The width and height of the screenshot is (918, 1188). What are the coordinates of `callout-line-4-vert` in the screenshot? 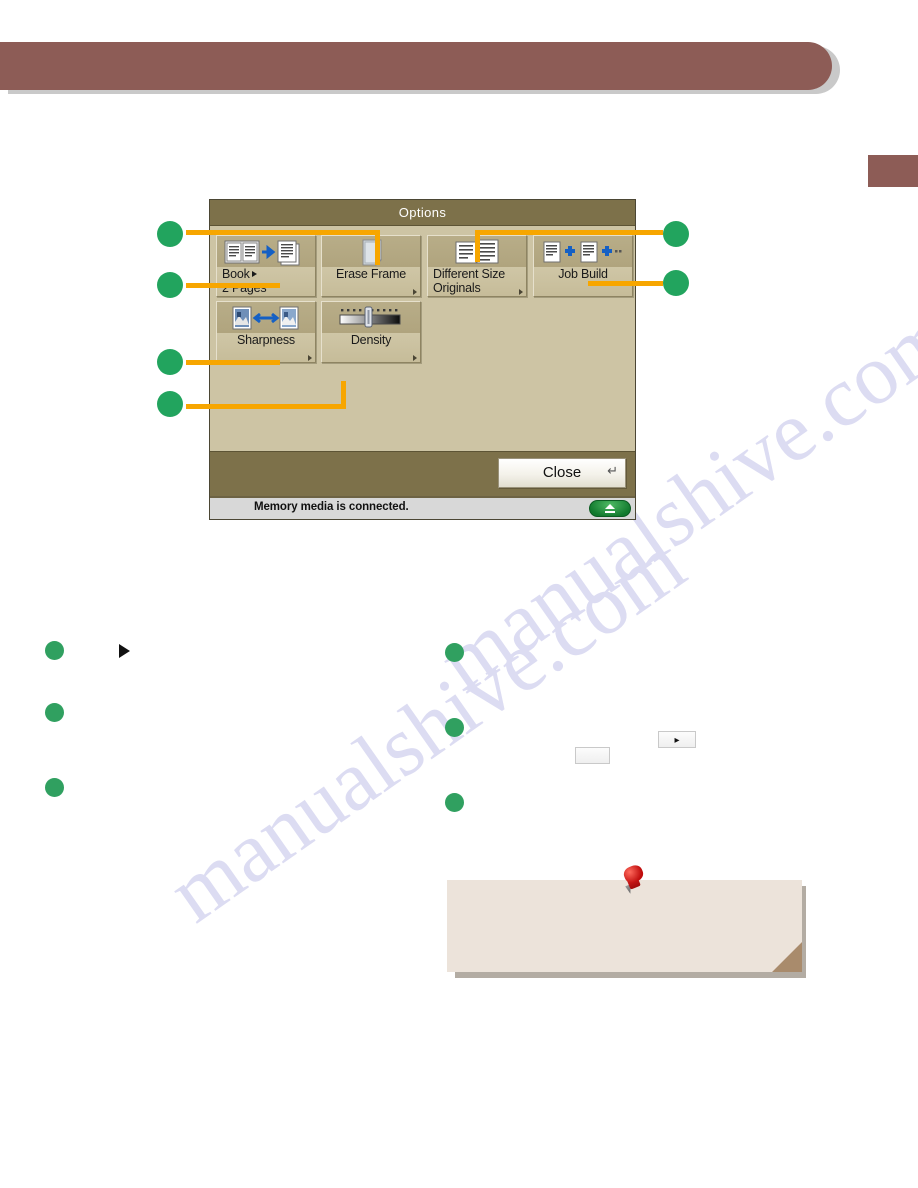 It's located at (343, 393).